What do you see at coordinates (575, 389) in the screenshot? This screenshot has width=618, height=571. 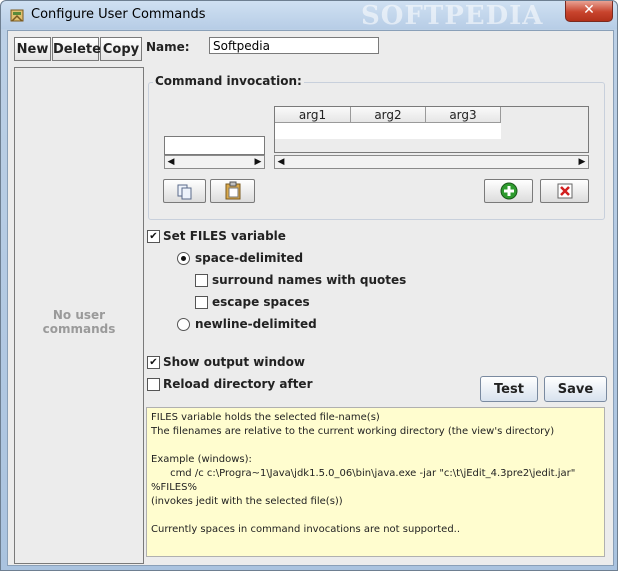 I see `save-button: Save` at bounding box center [575, 389].